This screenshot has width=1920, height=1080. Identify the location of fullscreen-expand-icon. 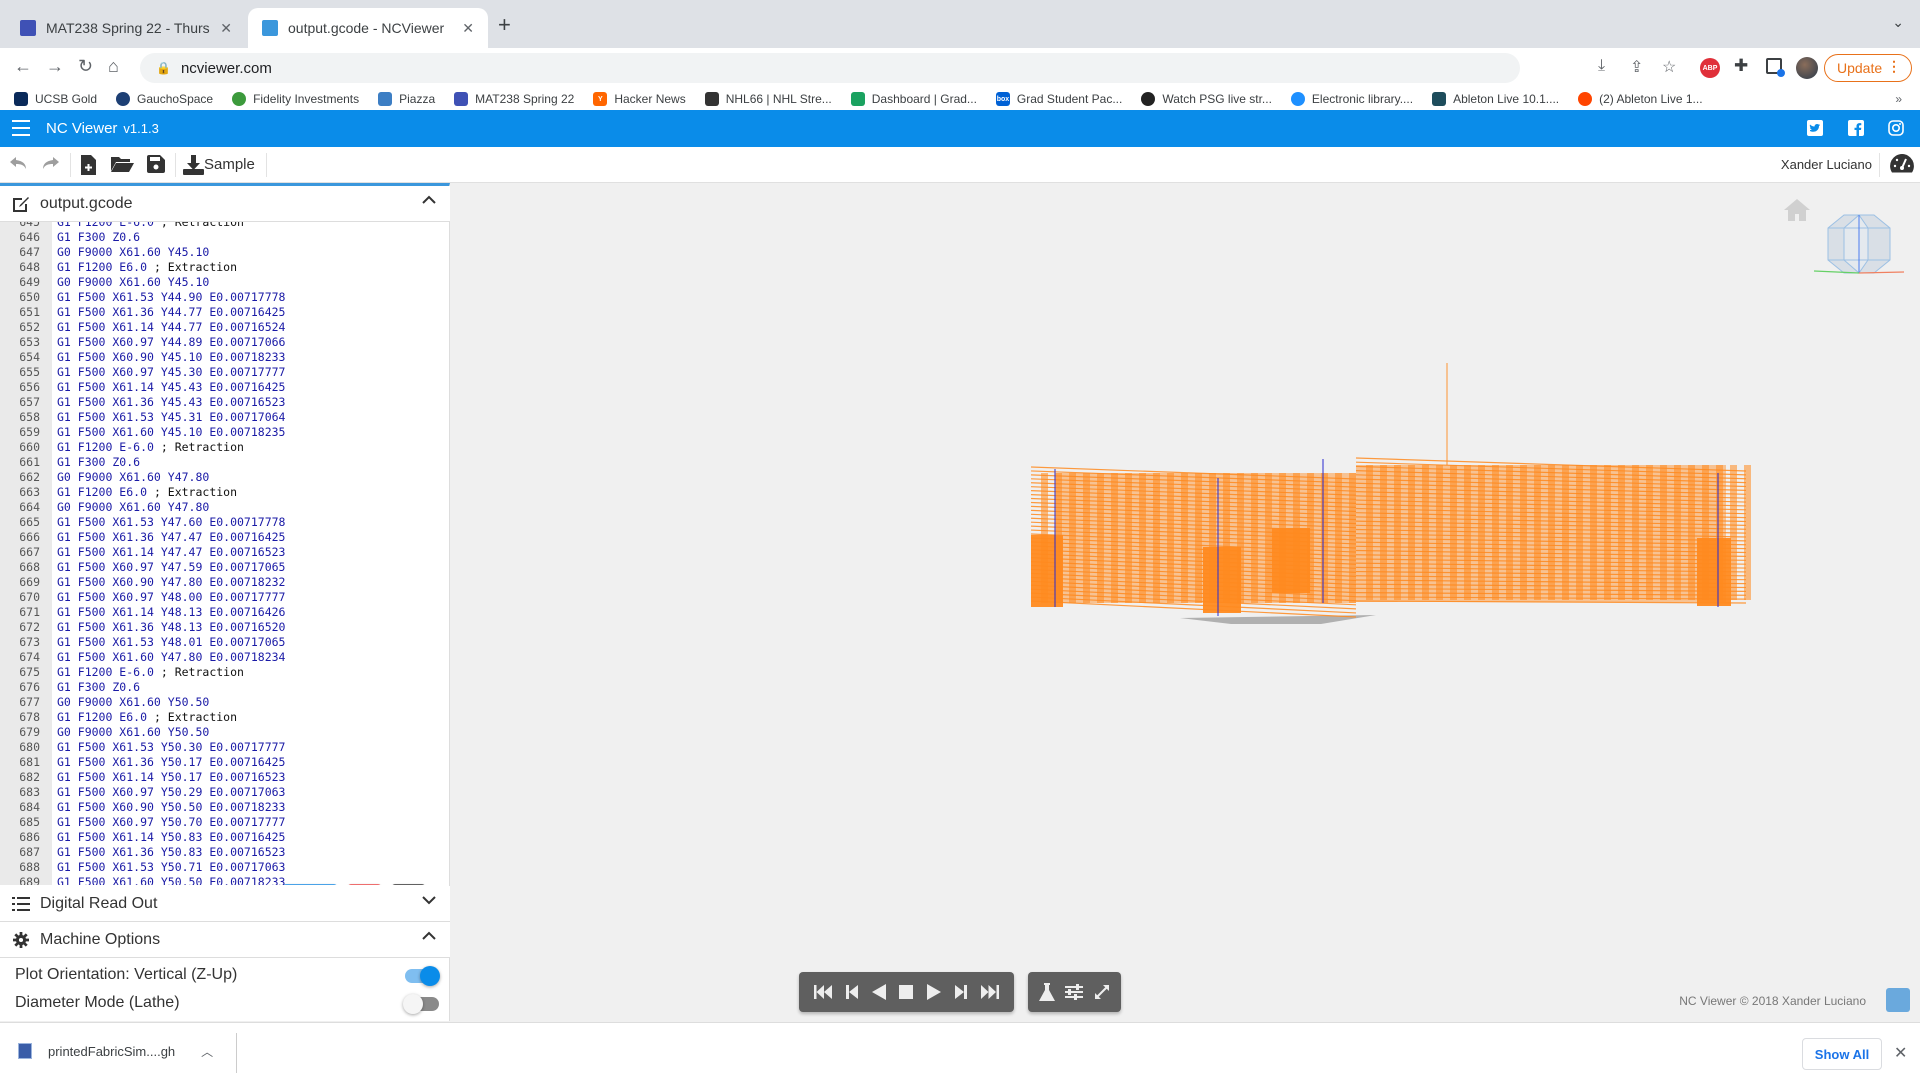
(1102, 992).